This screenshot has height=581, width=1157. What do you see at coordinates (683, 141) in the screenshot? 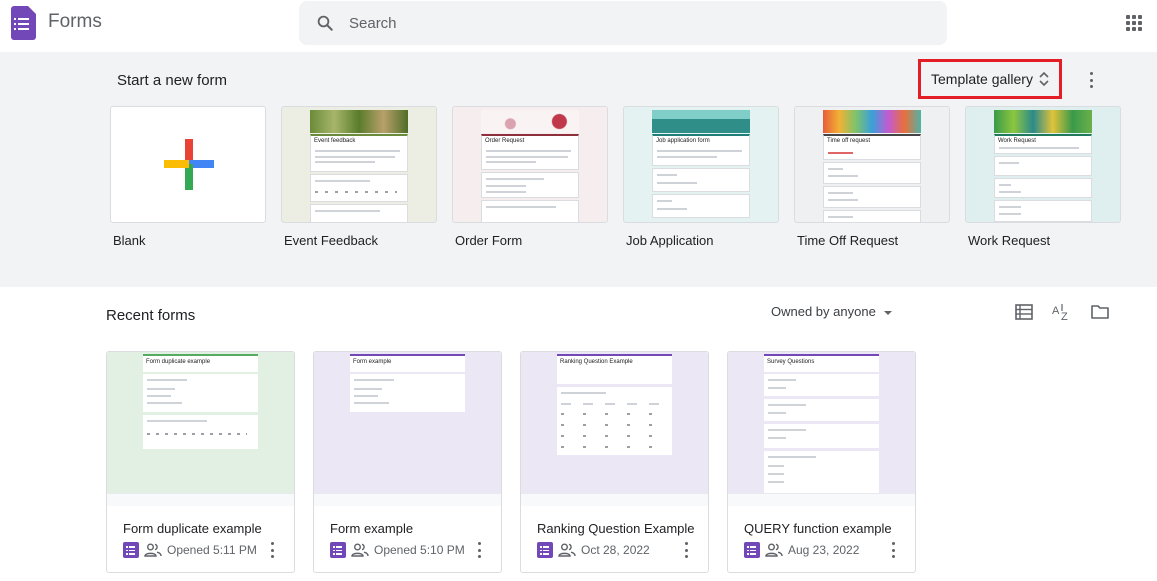
I see `preview-title: Job application form` at bounding box center [683, 141].